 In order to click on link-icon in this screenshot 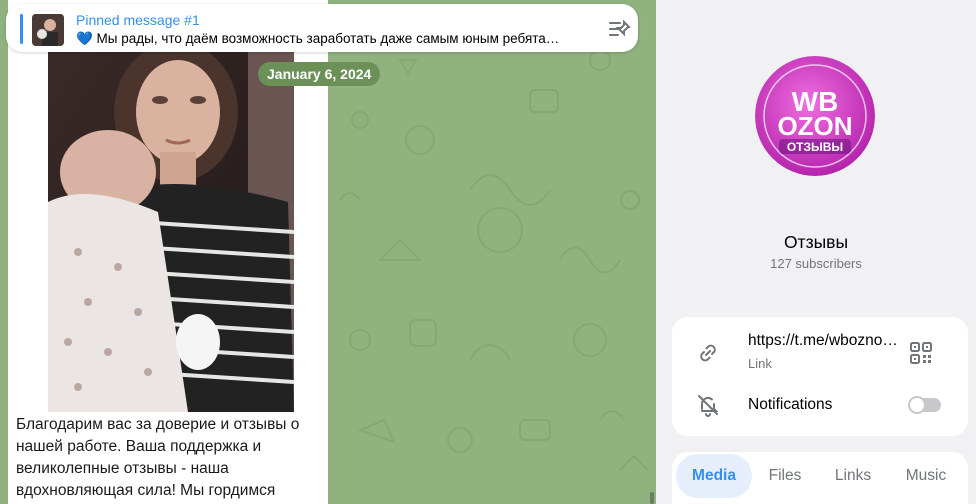, I will do `click(708, 353)`.